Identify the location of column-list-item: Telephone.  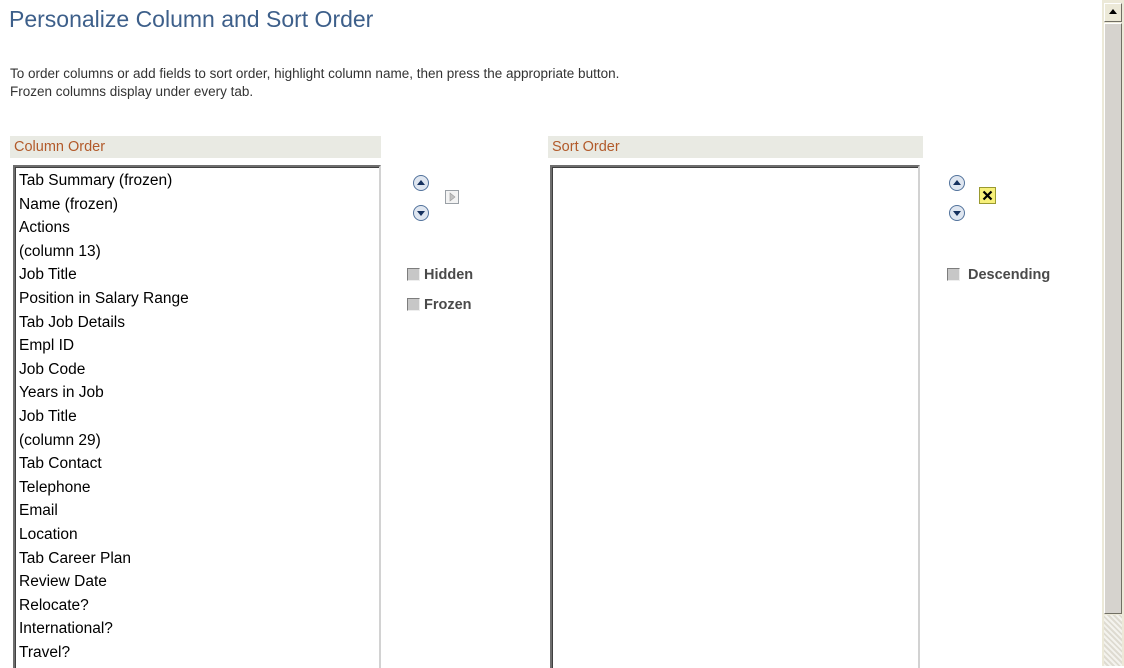
(199, 488).